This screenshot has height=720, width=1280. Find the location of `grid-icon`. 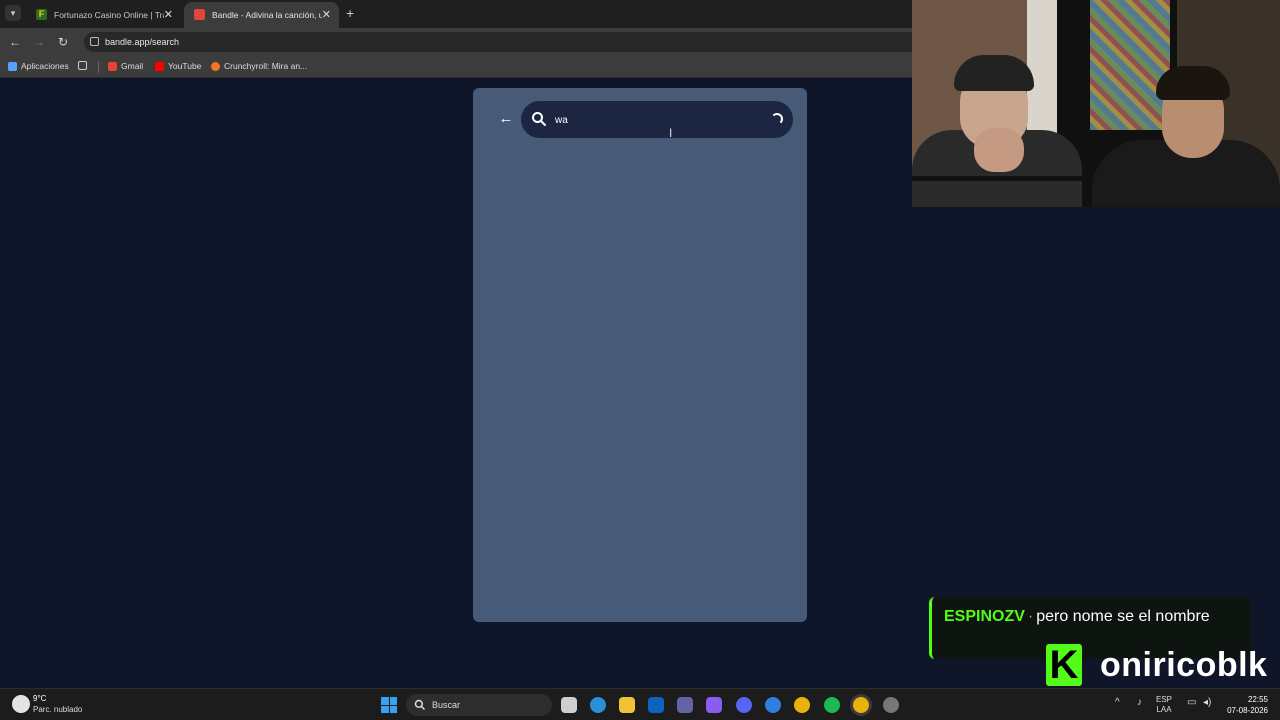

grid-icon is located at coordinates (82, 65).